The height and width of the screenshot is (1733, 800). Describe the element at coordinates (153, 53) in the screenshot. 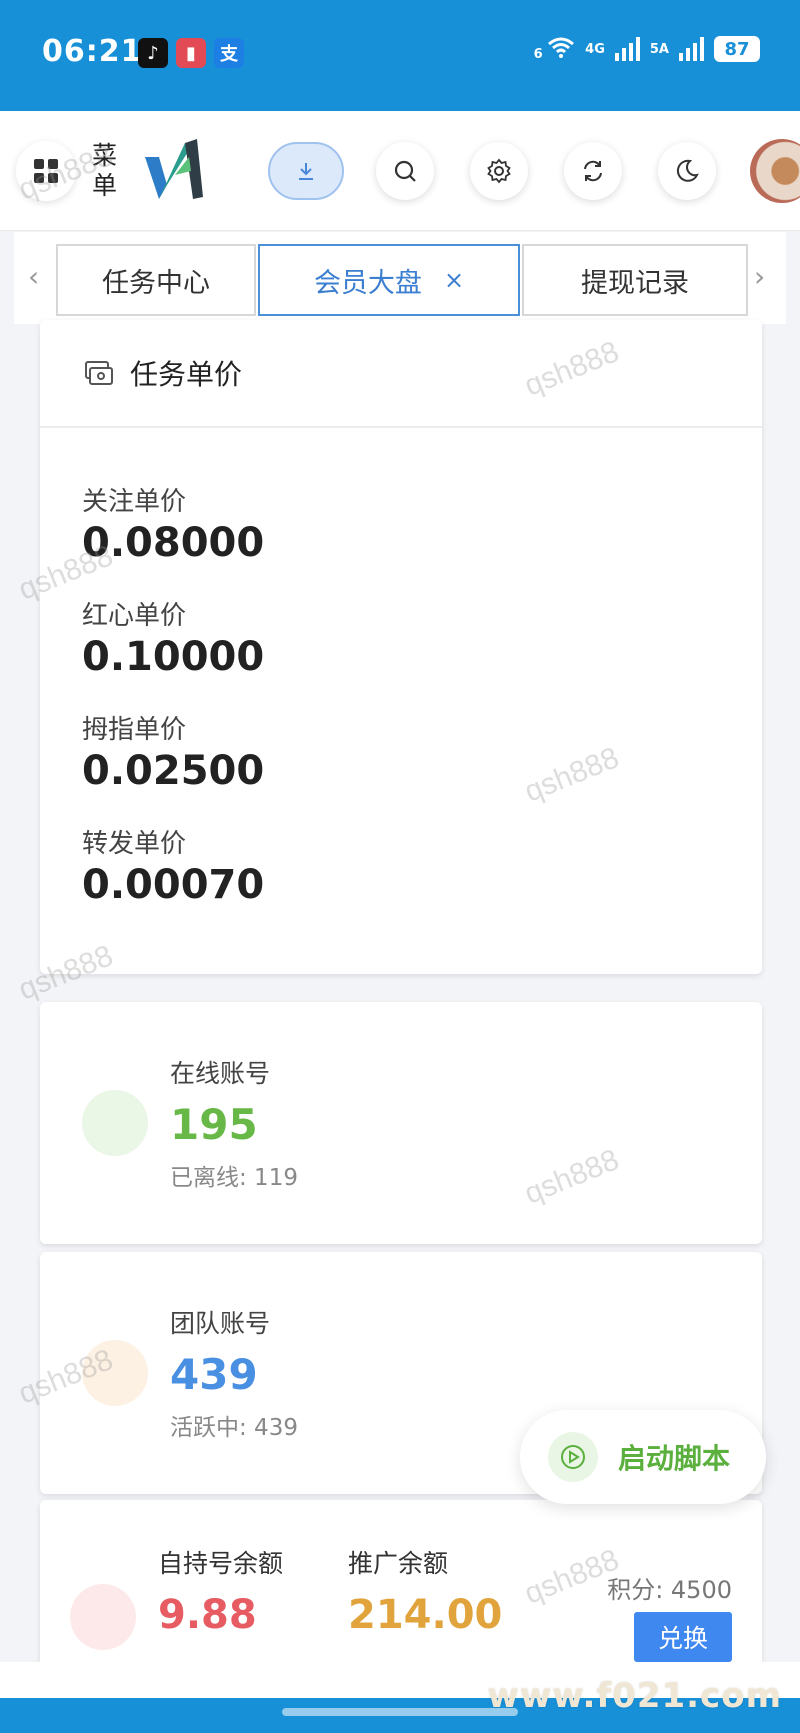

I see `tiktok-icon: ♪` at that location.